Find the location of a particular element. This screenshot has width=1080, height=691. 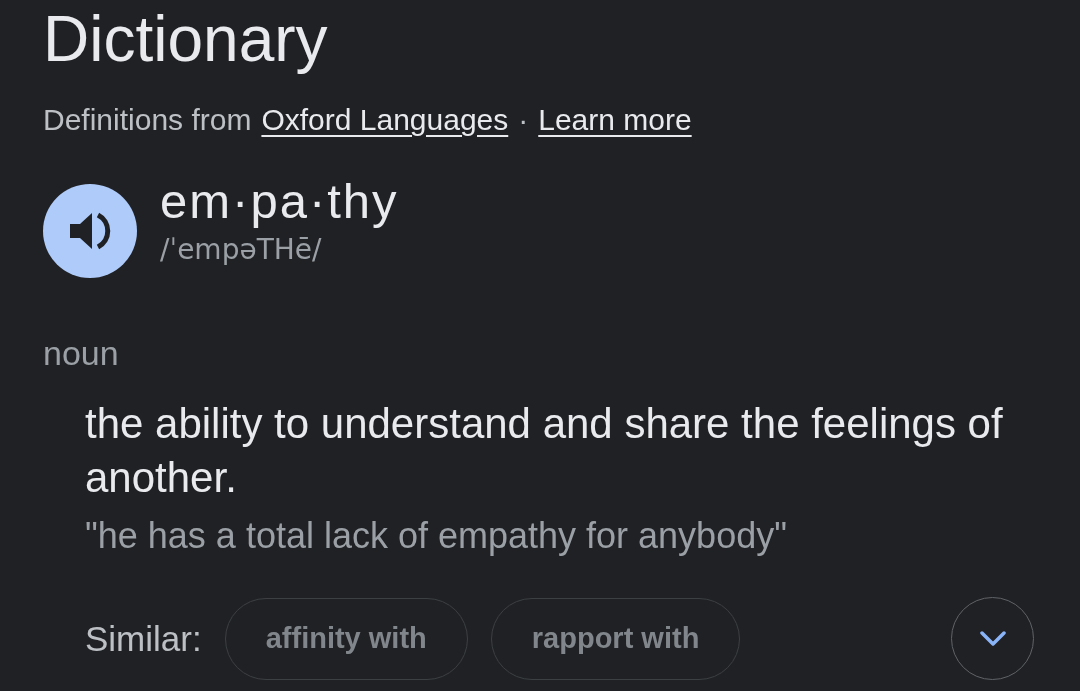

definition-text: the ability to understand and share the feelings of another. is located at coordinates (544, 451).